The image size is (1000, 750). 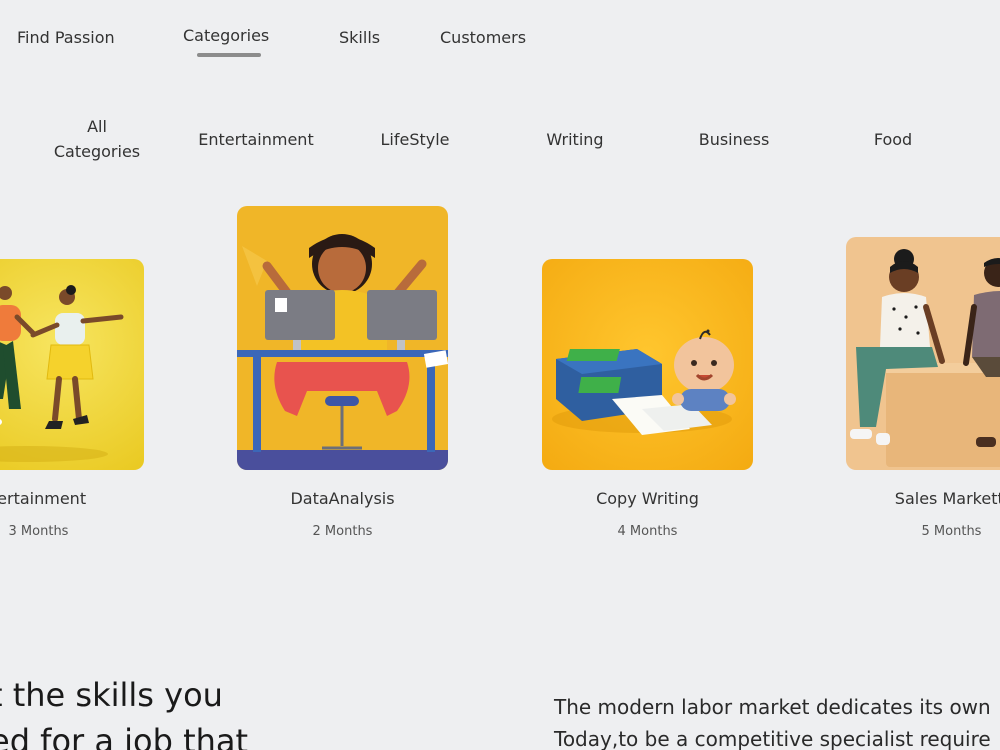 What do you see at coordinates (124, 736) in the screenshot?
I see `hero-headline-line-2: ed for a job that` at bounding box center [124, 736].